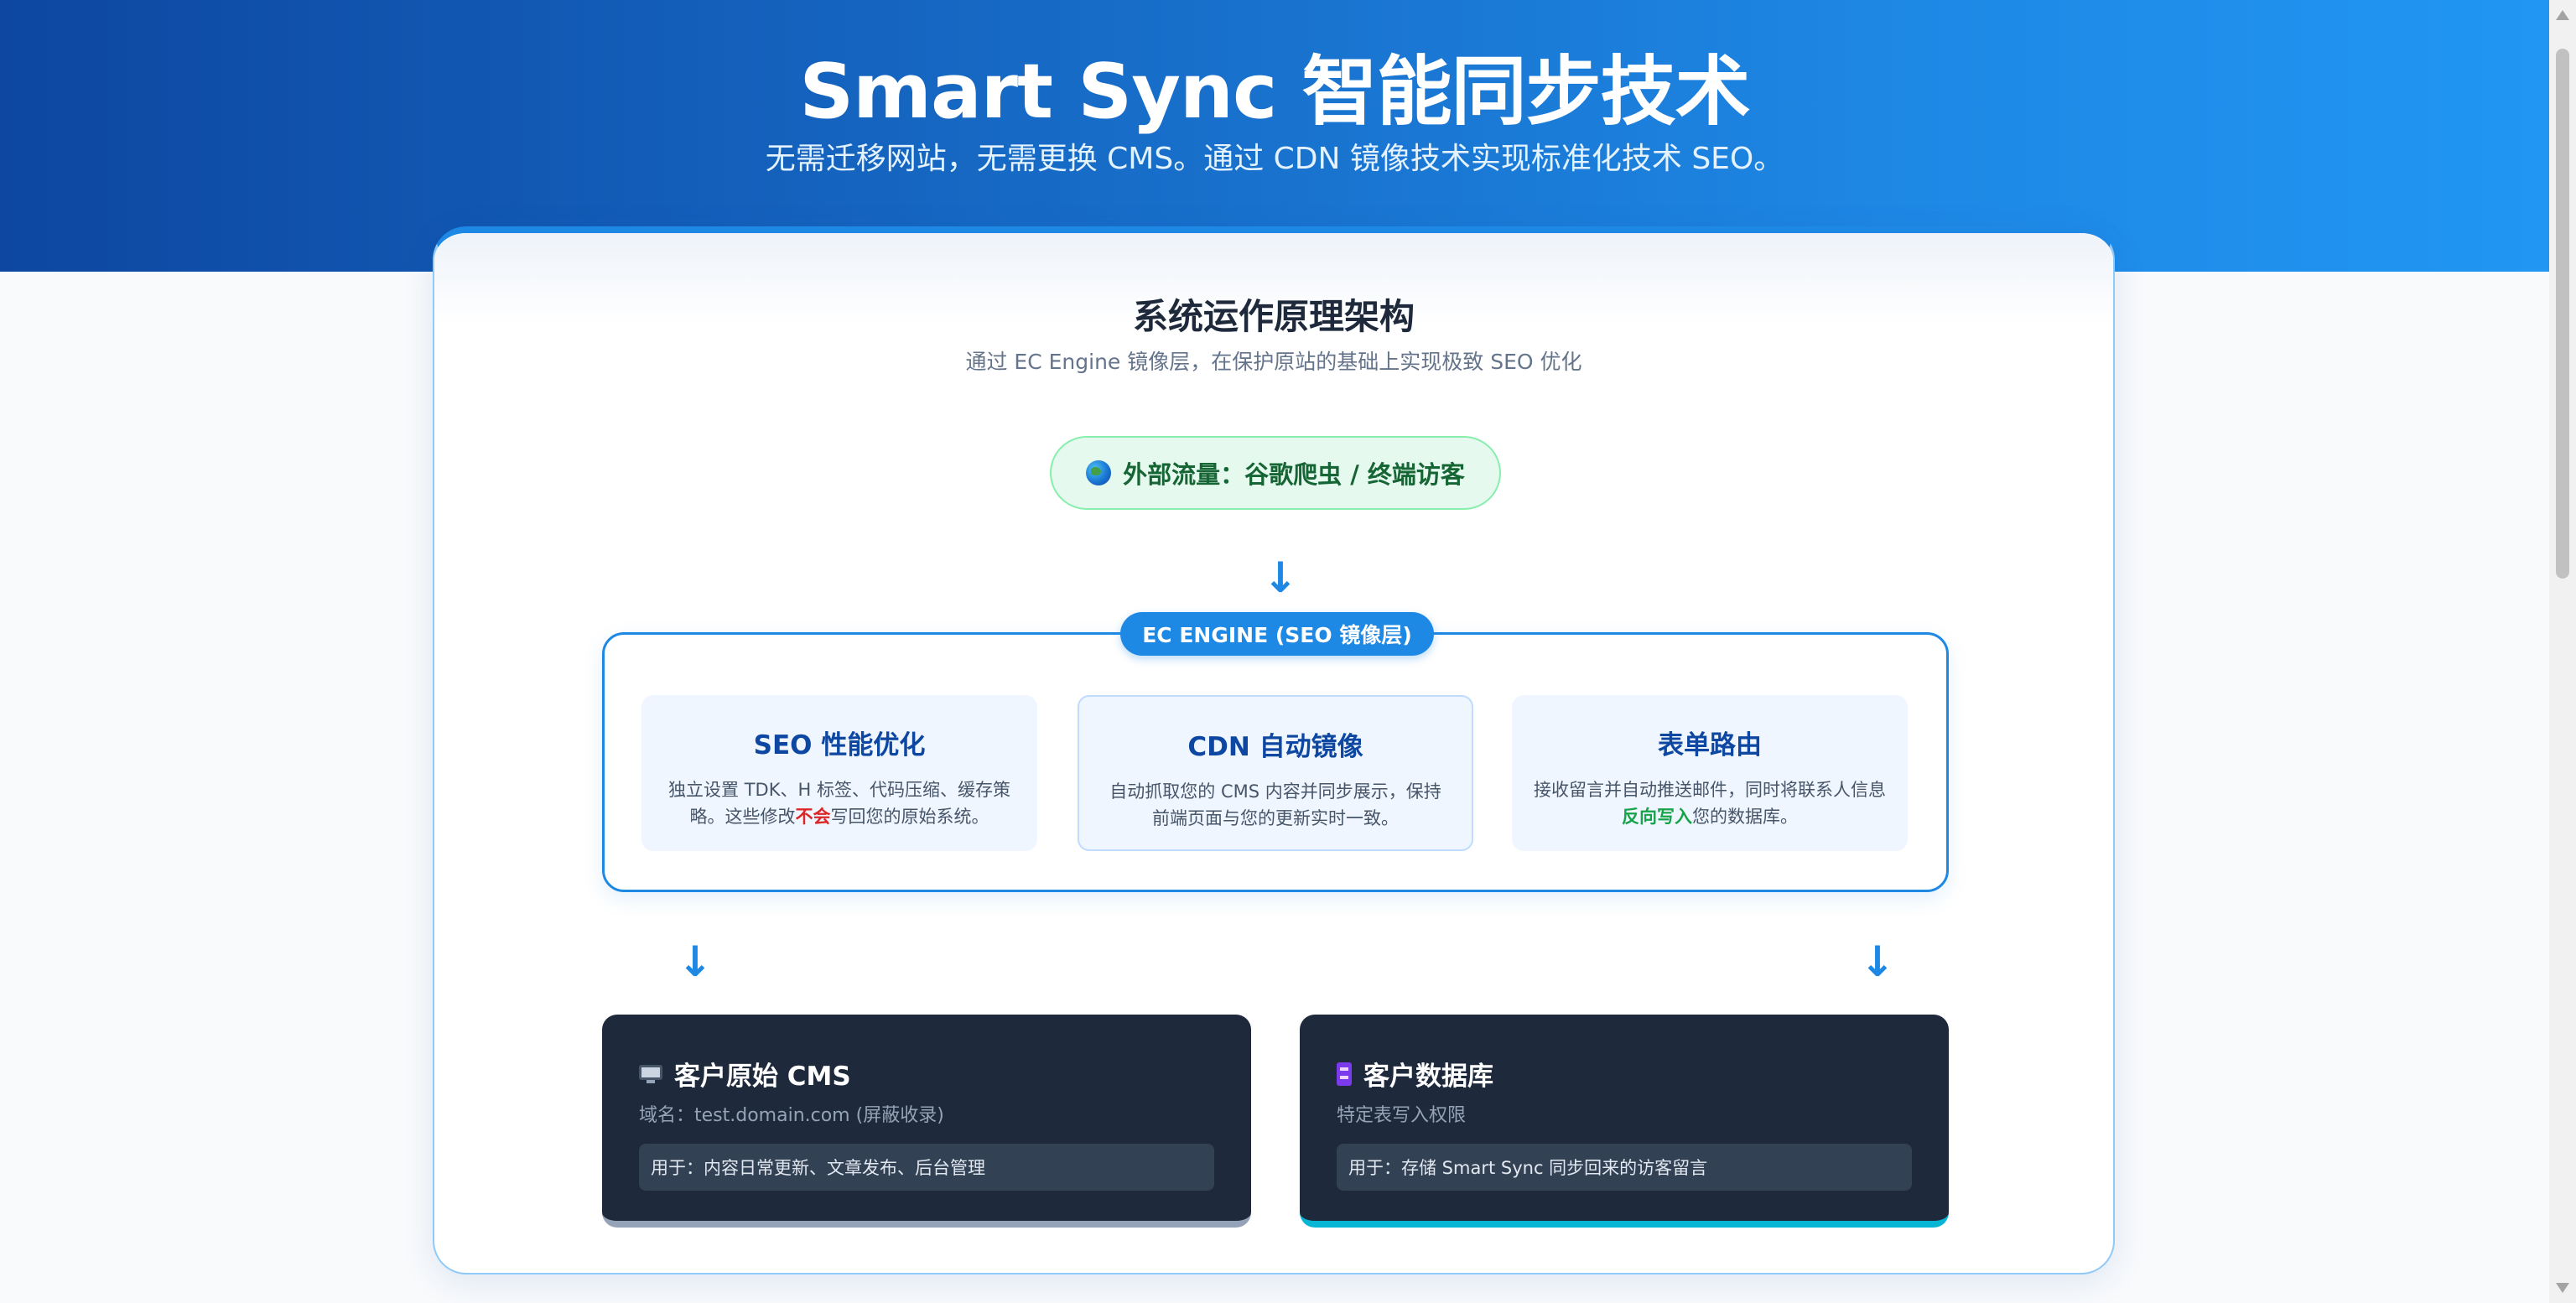 This screenshot has height=1303, width=2576. I want to click on target-usage: 用于：存储 Smart Sync 同步回来的访客留言, so click(1624, 1167).